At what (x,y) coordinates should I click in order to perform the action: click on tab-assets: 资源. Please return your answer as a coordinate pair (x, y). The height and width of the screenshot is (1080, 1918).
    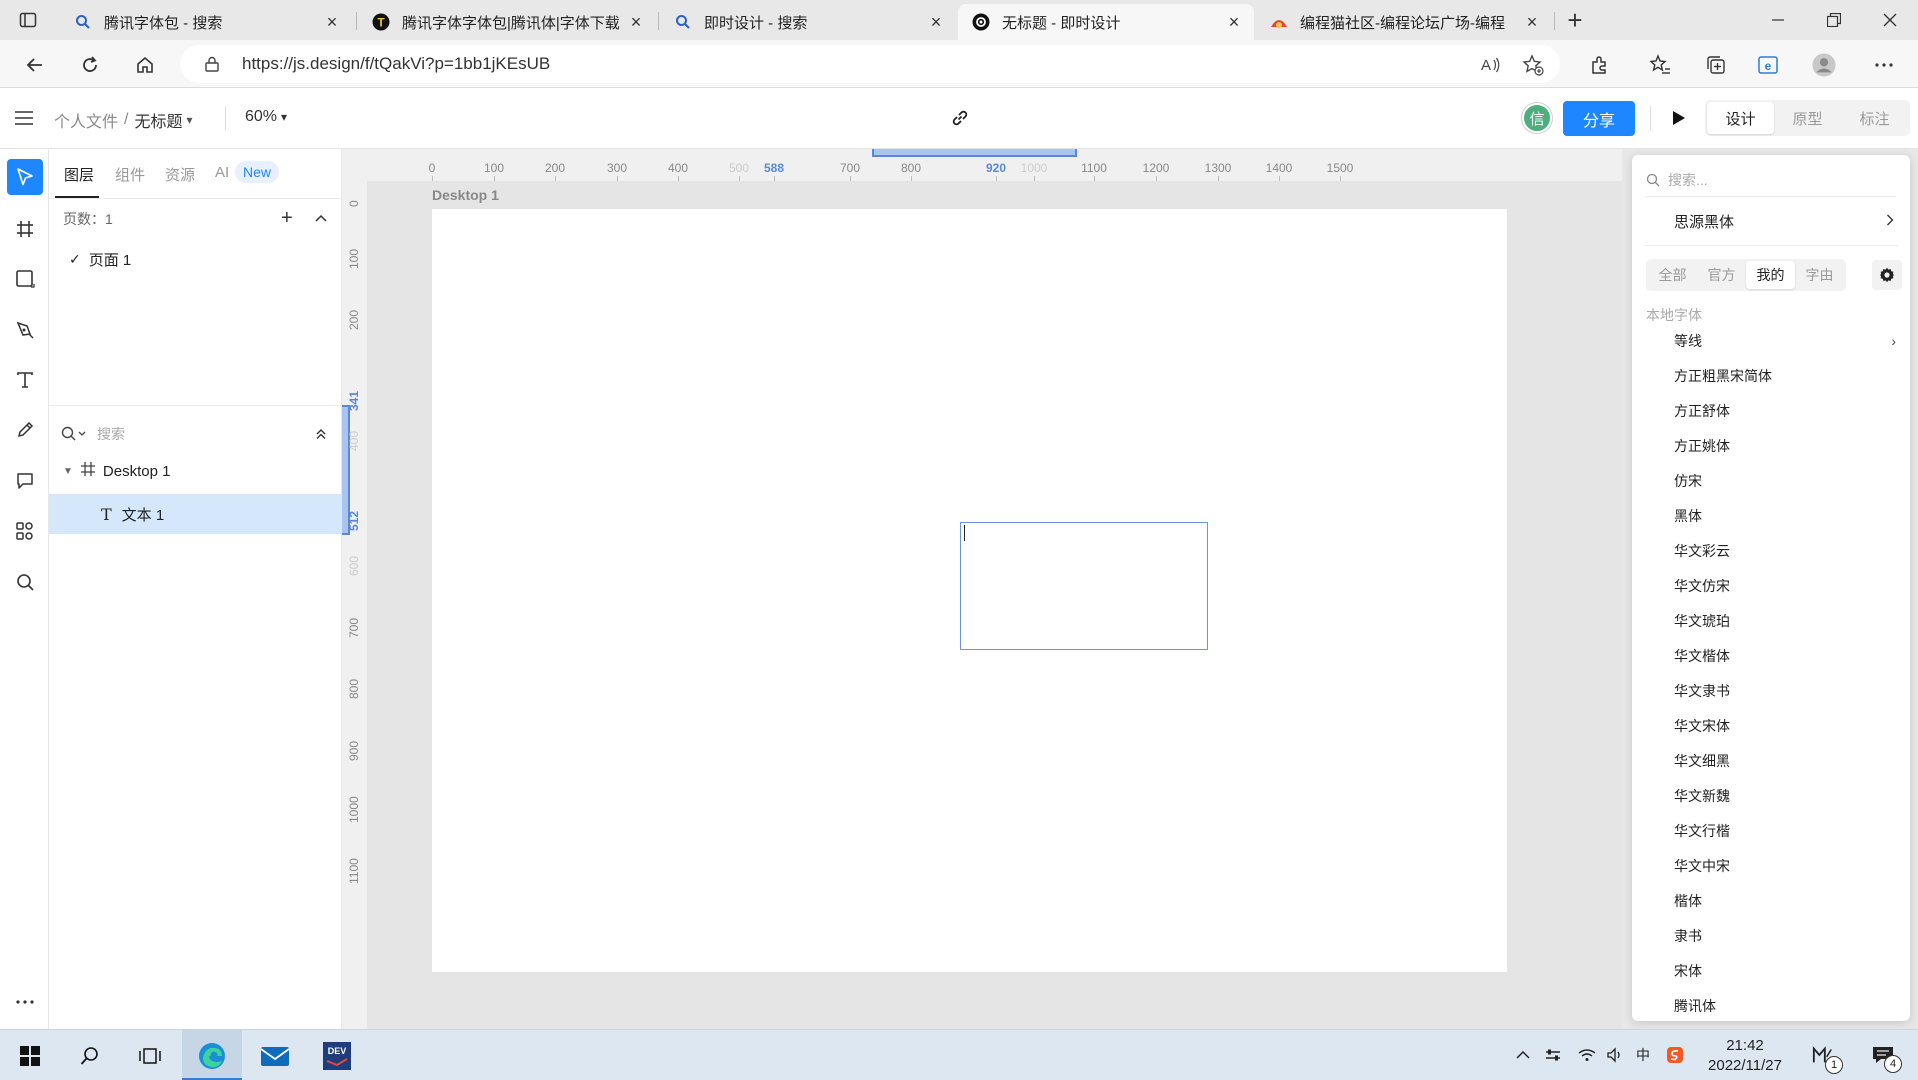
    Looking at the image, I should click on (180, 174).